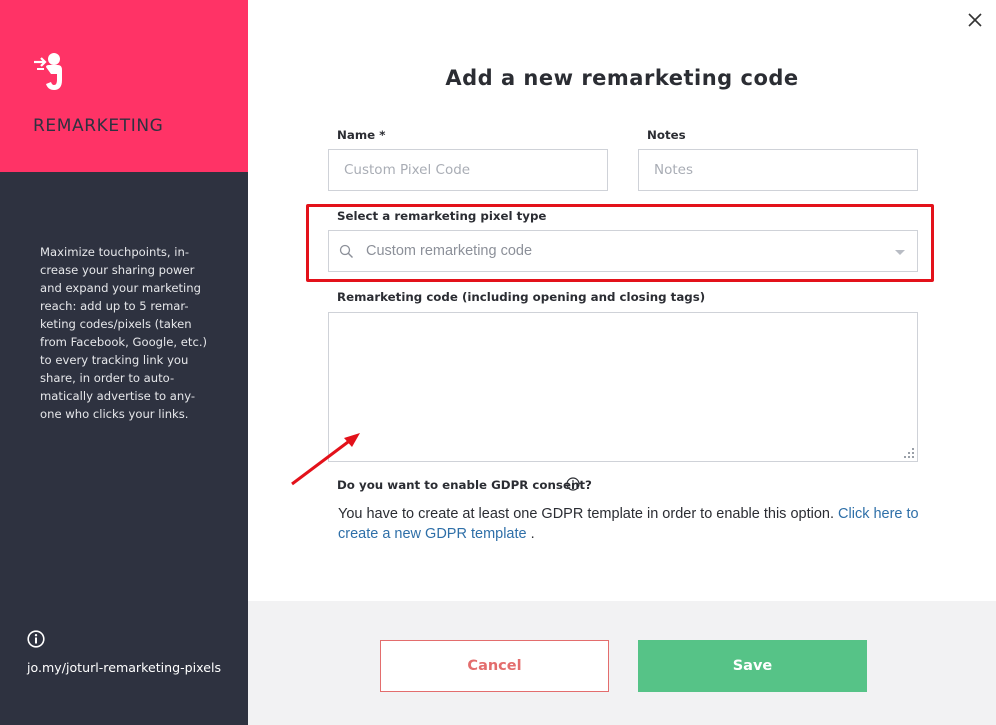 The image size is (996, 725). Describe the element at coordinates (778, 170) in the screenshot. I see `notes-input` at that location.